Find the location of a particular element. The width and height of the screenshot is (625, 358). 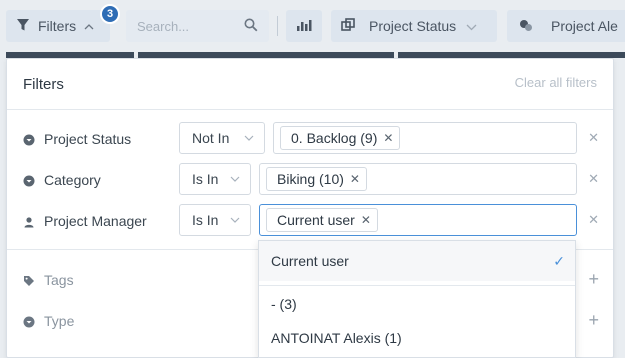

project-manager-button: Project Ale is located at coordinates (566, 26).